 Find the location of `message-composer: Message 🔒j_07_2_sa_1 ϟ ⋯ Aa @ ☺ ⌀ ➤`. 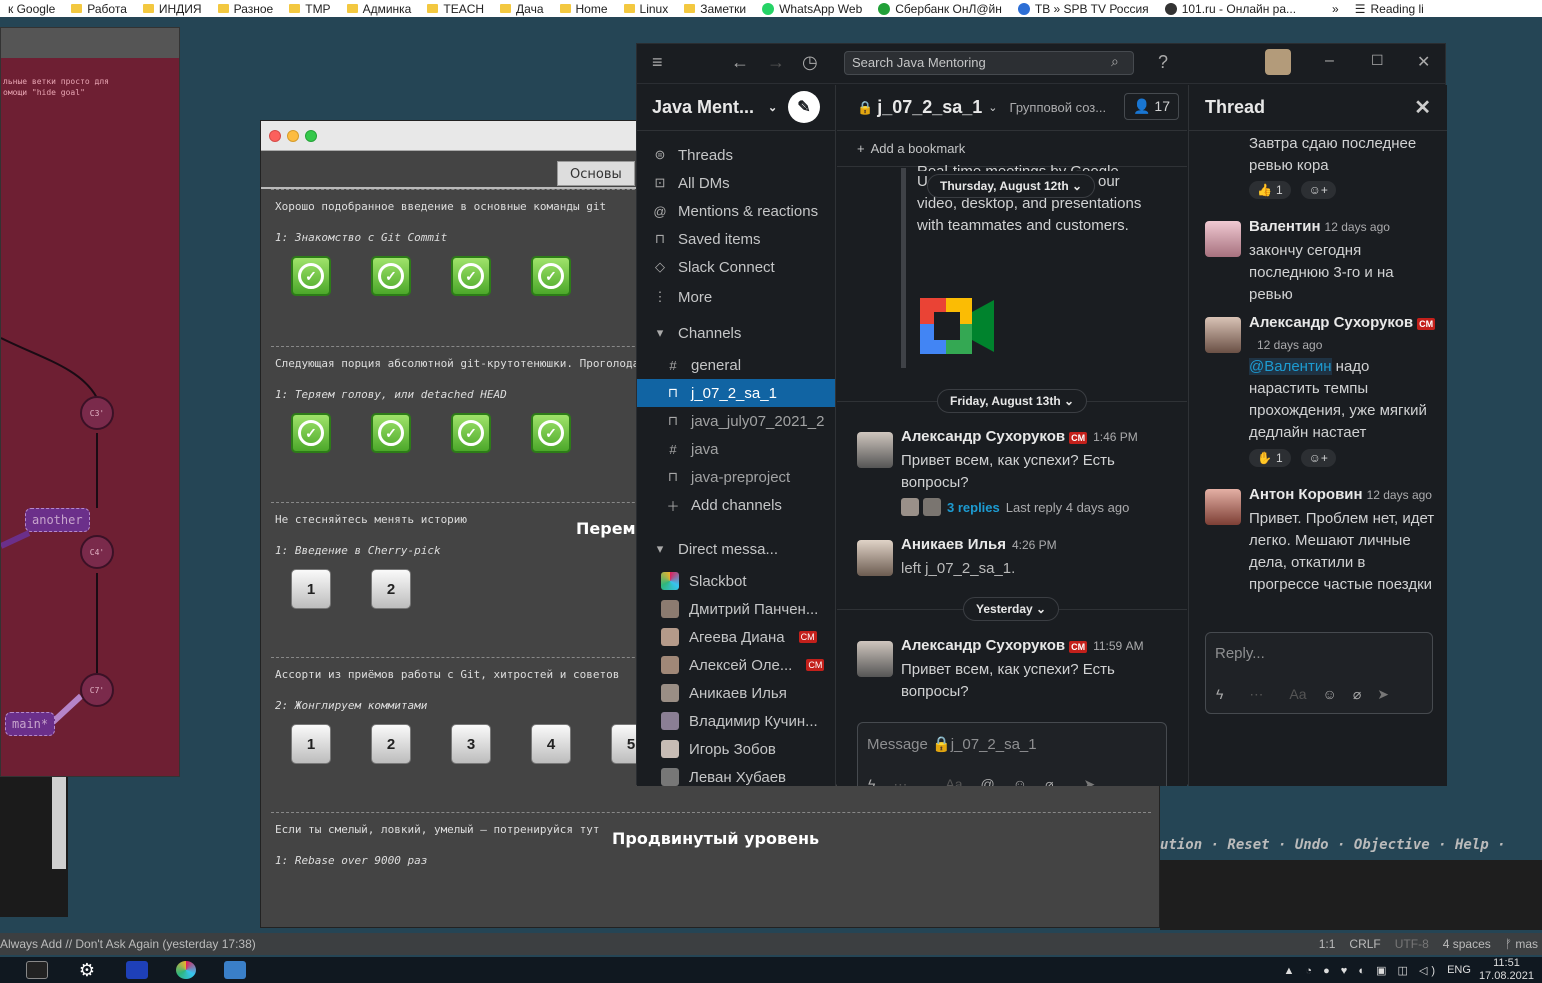

message-composer: Message 🔒j_07_2_sa_1 ϟ ⋯ Aa @ ☺ ⌀ ➤ is located at coordinates (1012, 754).